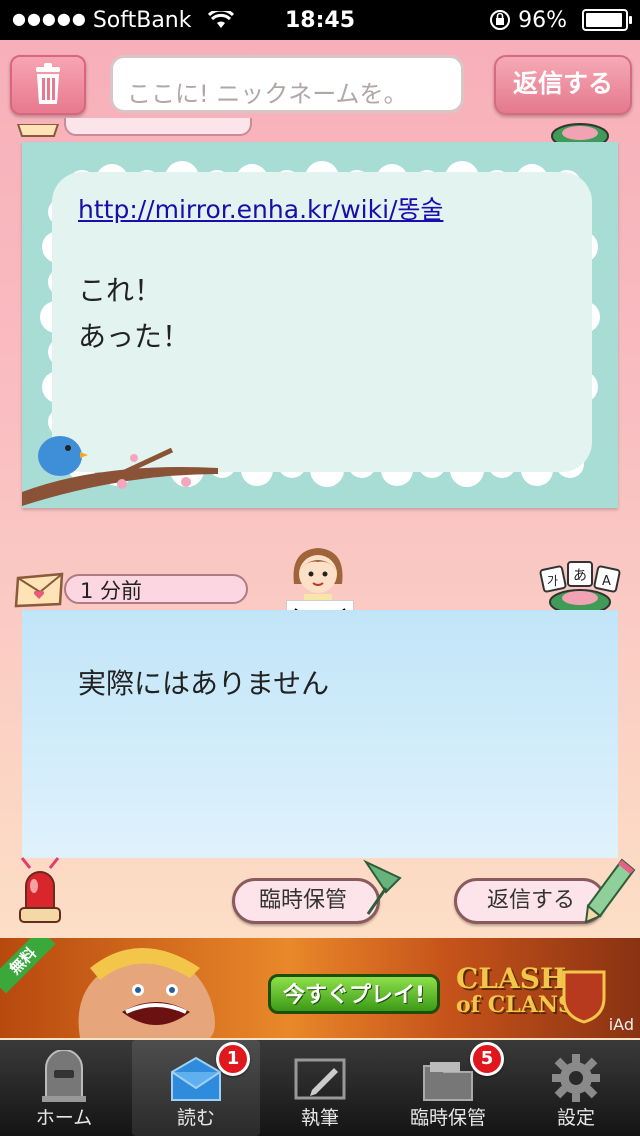 This screenshot has height=1136, width=640. What do you see at coordinates (580, 587) in the screenshot?
I see `language-toggle-button: 가 あ A` at bounding box center [580, 587].